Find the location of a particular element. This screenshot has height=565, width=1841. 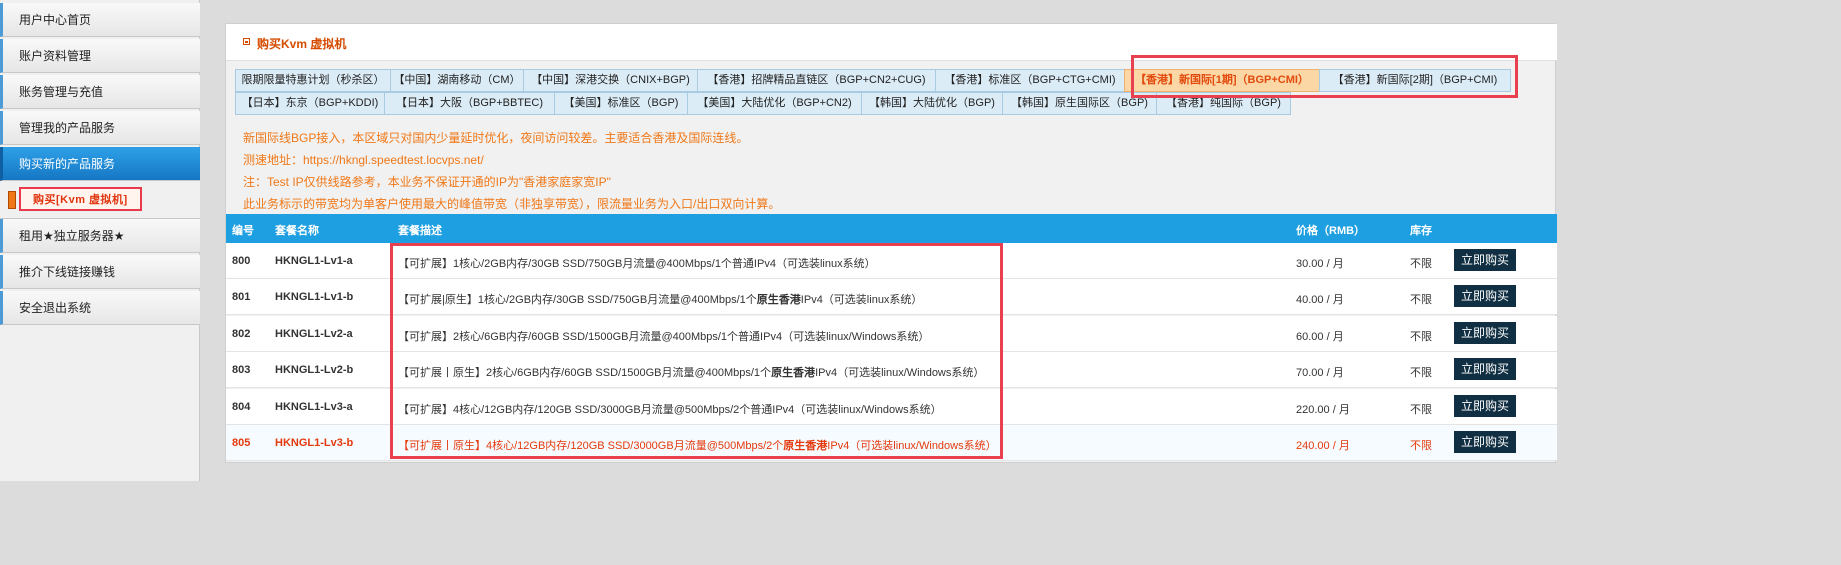

sidebar-item-referral: 推介下线链接赚钱 is located at coordinates (100, 272).